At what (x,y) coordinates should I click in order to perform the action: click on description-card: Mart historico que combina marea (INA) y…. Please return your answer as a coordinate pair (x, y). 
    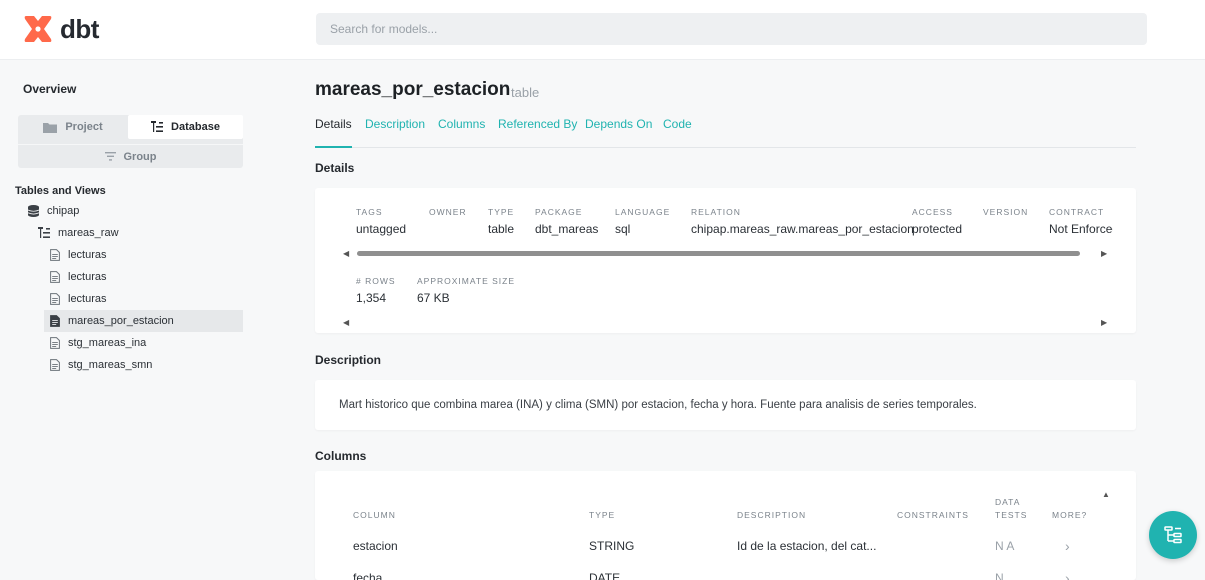
    Looking at the image, I should click on (725, 405).